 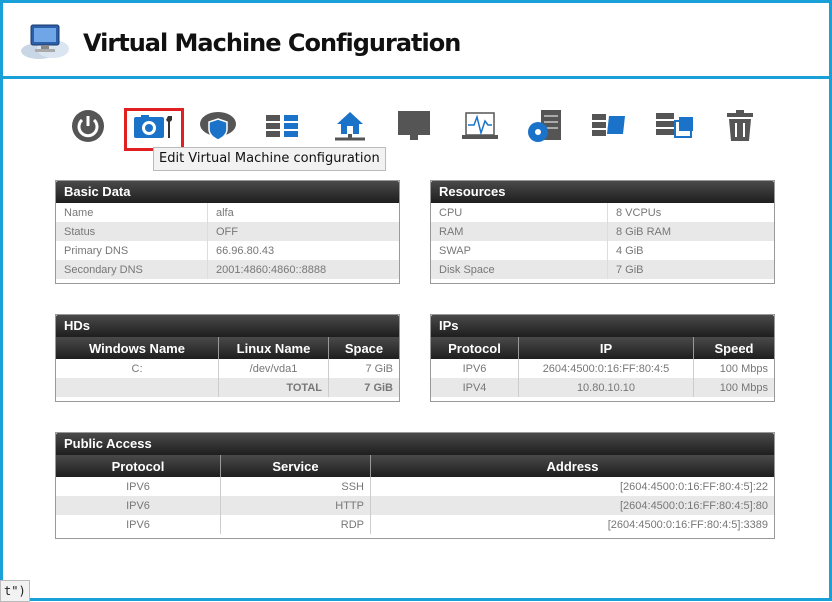 What do you see at coordinates (572, 505) in the screenshot?
I see `table-cell: [2604:4500:0:16:FF:80:4:5]:80` at bounding box center [572, 505].